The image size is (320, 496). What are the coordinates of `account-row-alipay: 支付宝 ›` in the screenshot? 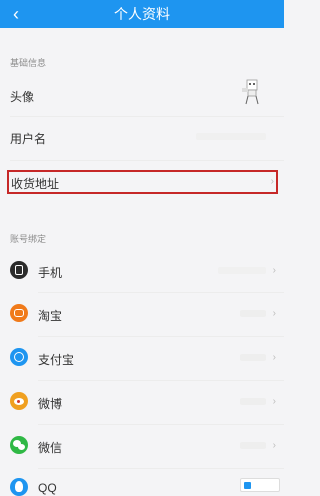 It's located at (142, 358).